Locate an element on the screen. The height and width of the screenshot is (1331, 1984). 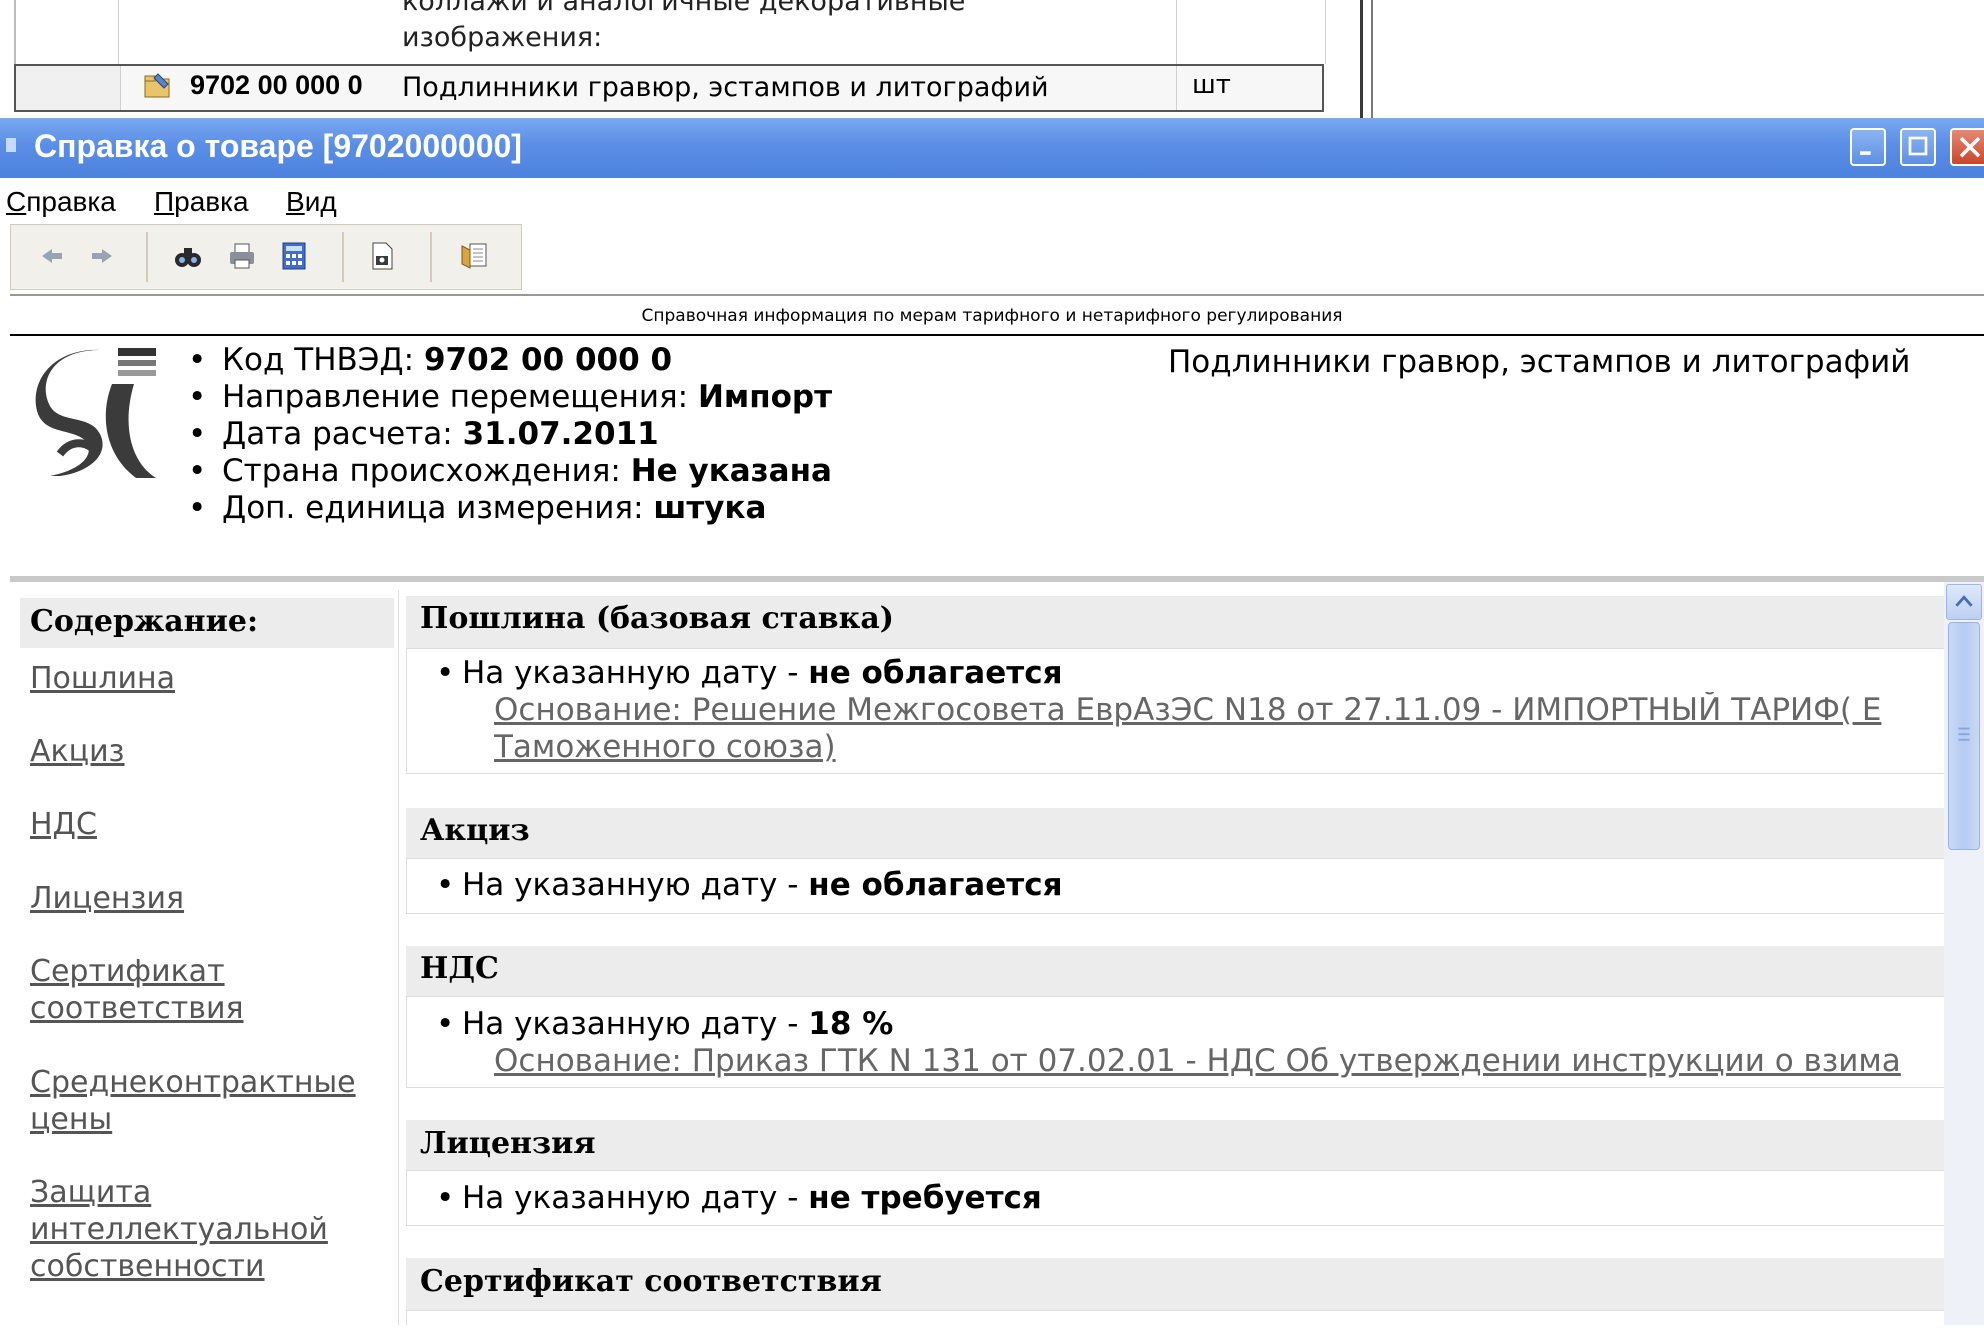
duty-rate-line: • На указанную дату - не облагается is located at coordinates (749, 673).